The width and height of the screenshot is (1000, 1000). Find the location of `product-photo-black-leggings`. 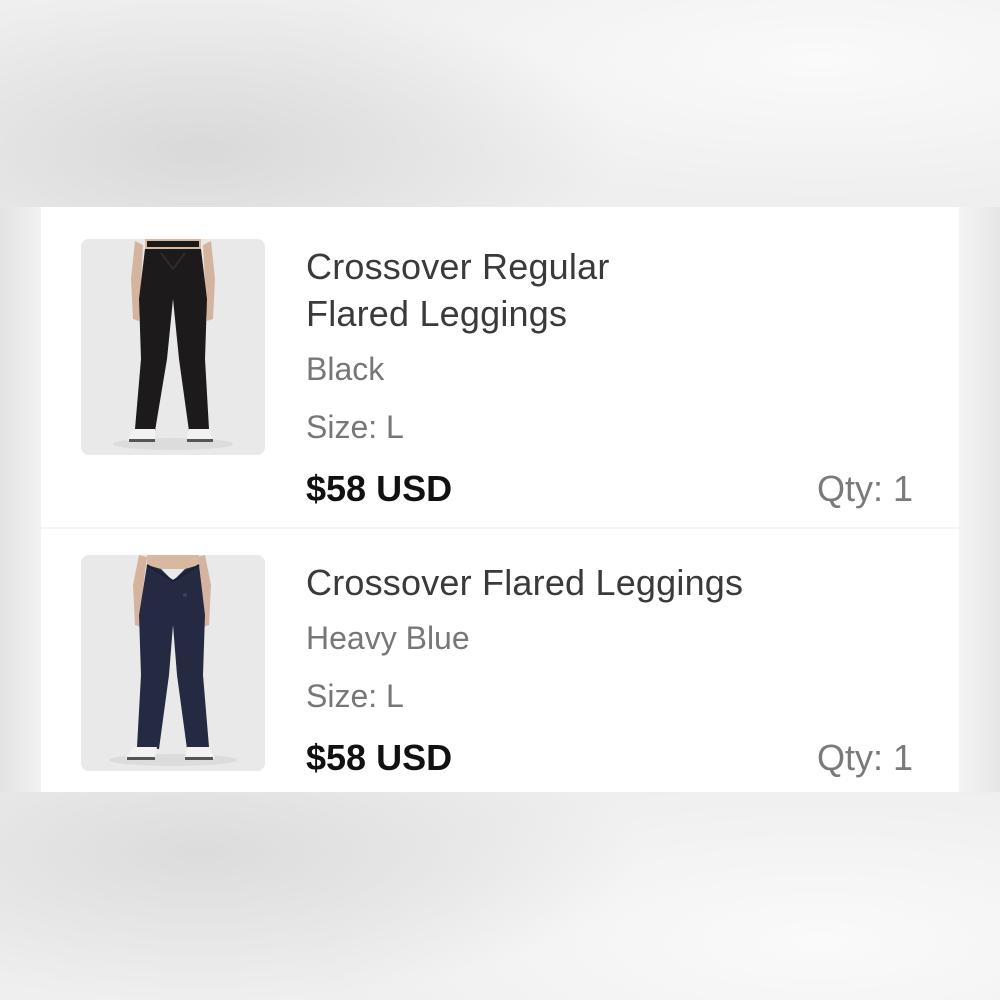

product-photo-black-leggings is located at coordinates (173, 347).